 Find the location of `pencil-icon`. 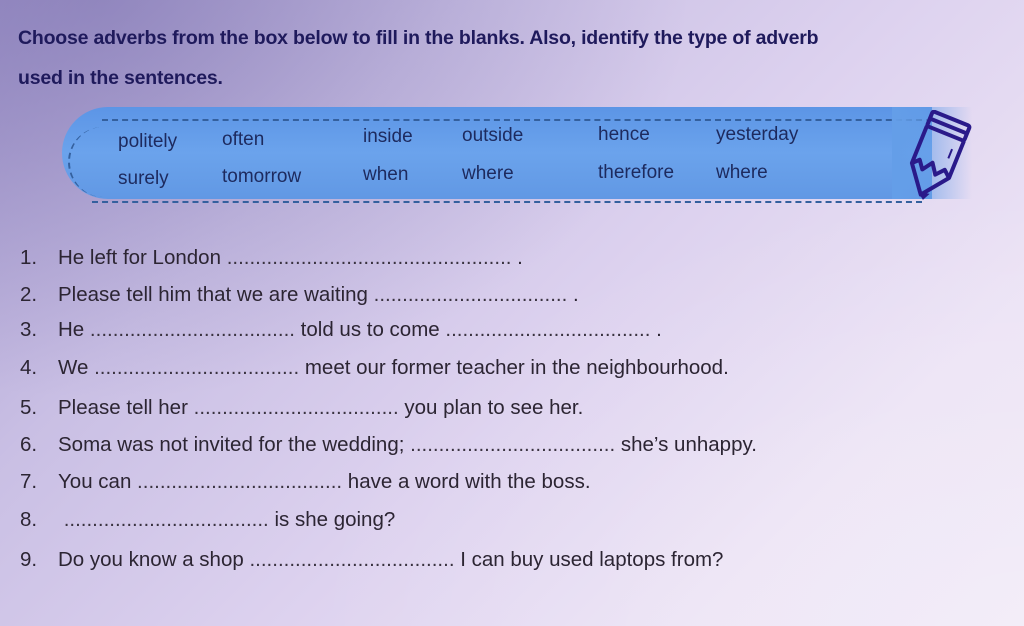

pencil-icon is located at coordinates (940, 155).